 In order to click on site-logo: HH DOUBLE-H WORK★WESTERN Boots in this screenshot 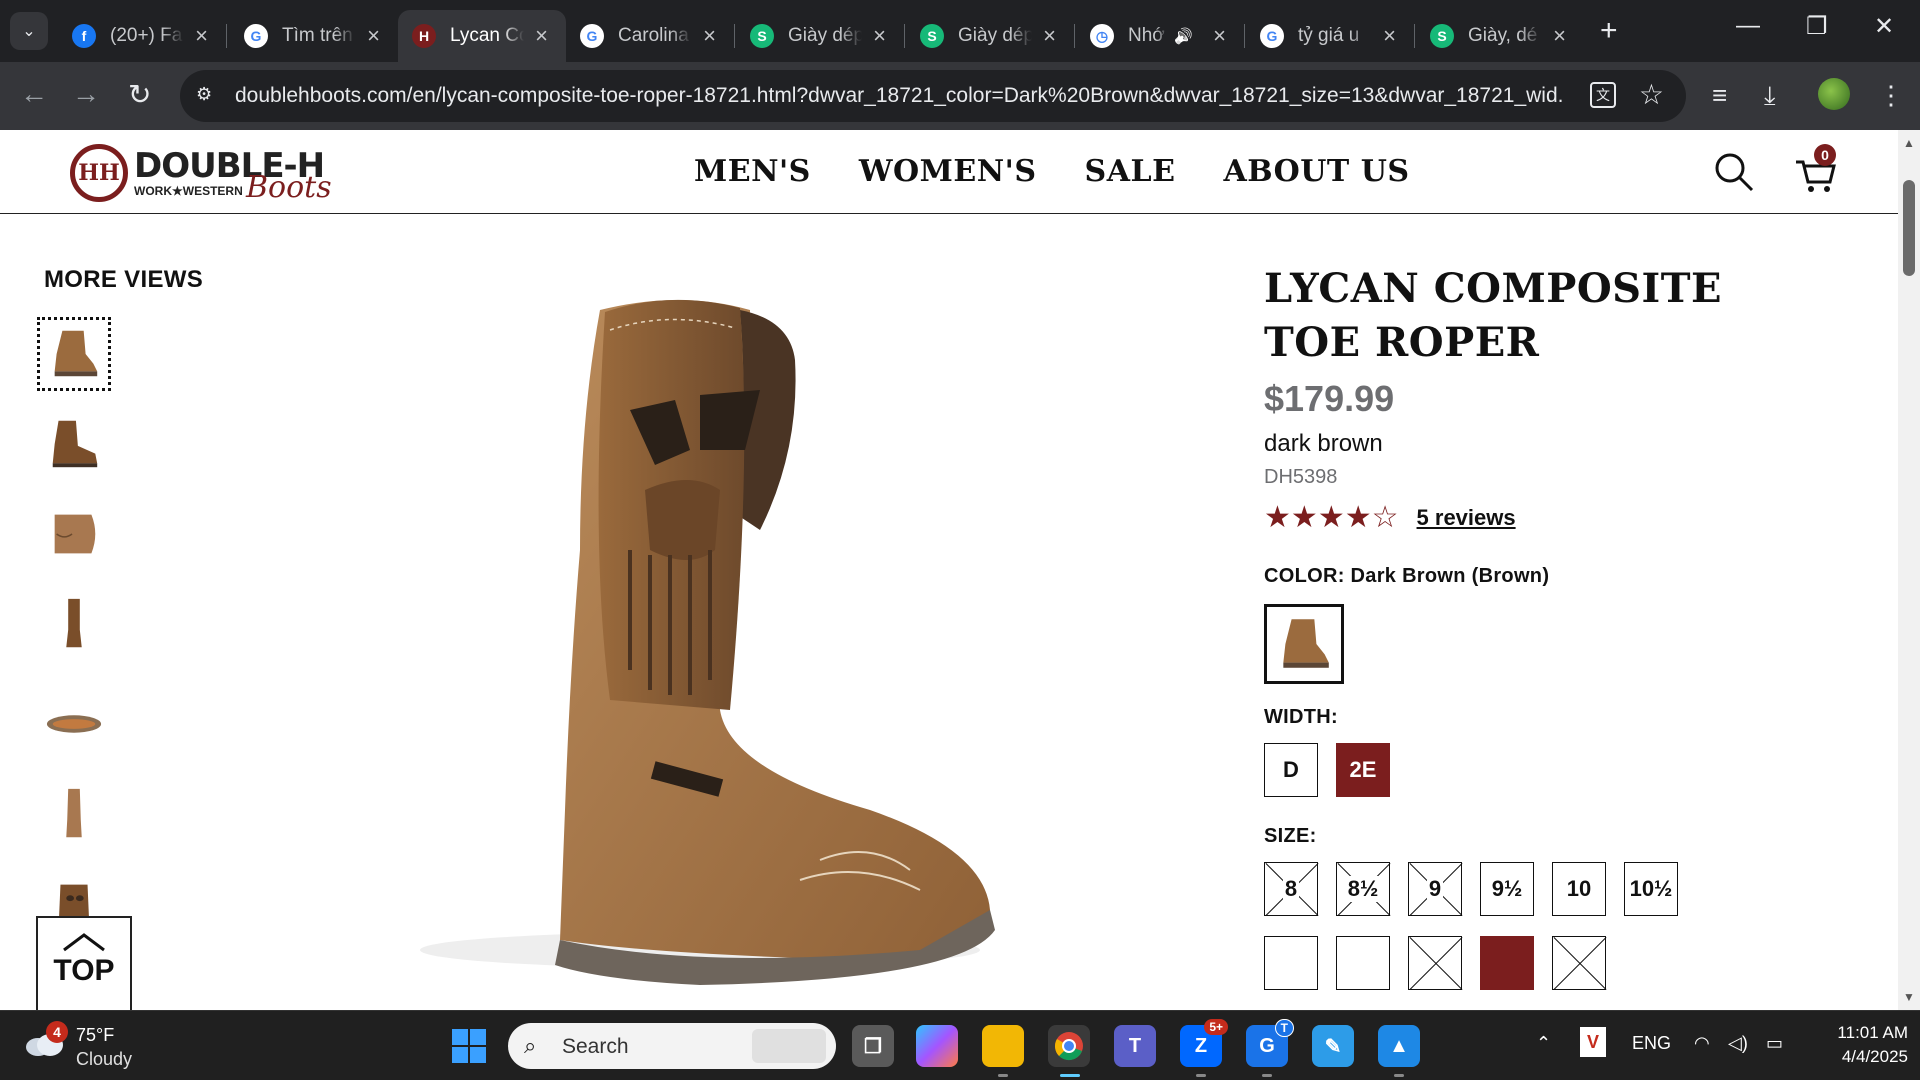, I will do `click(205, 174)`.